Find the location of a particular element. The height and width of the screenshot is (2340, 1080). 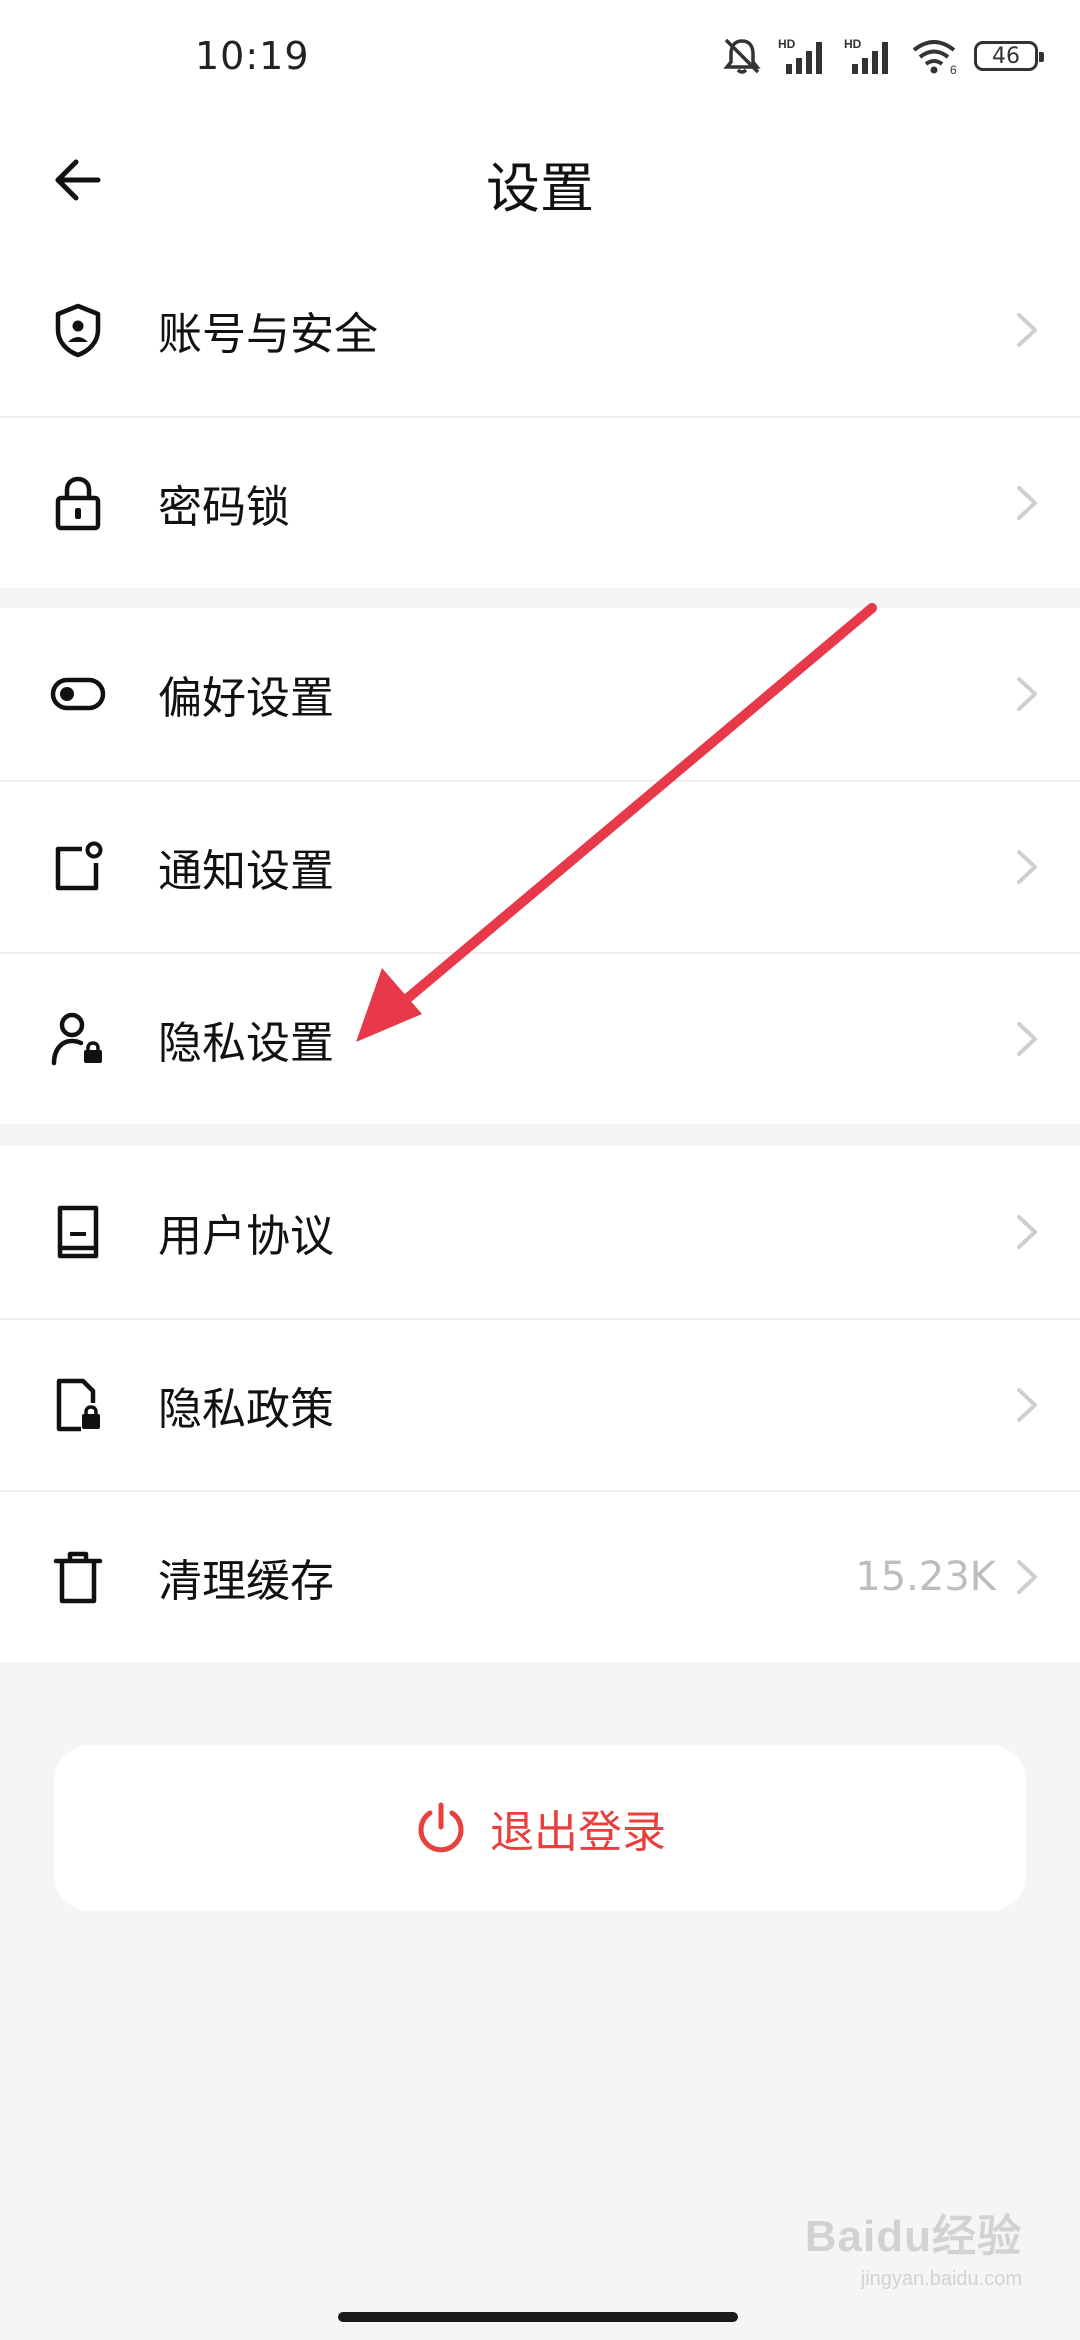

settings-item-label: 通知设置 is located at coordinates (246, 871).